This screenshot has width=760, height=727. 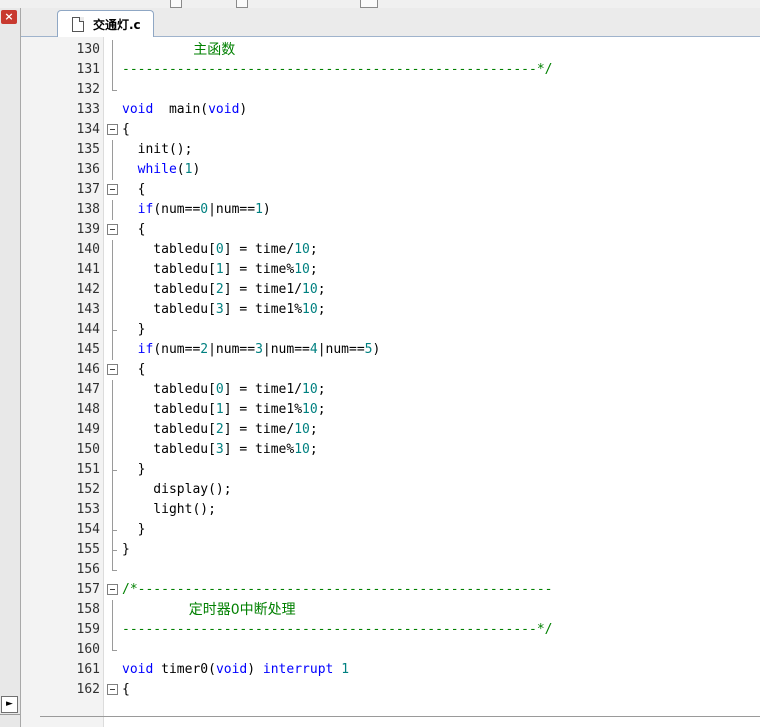 What do you see at coordinates (60, 510) in the screenshot?
I see `line-number-cell: 153` at bounding box center [60, 510].